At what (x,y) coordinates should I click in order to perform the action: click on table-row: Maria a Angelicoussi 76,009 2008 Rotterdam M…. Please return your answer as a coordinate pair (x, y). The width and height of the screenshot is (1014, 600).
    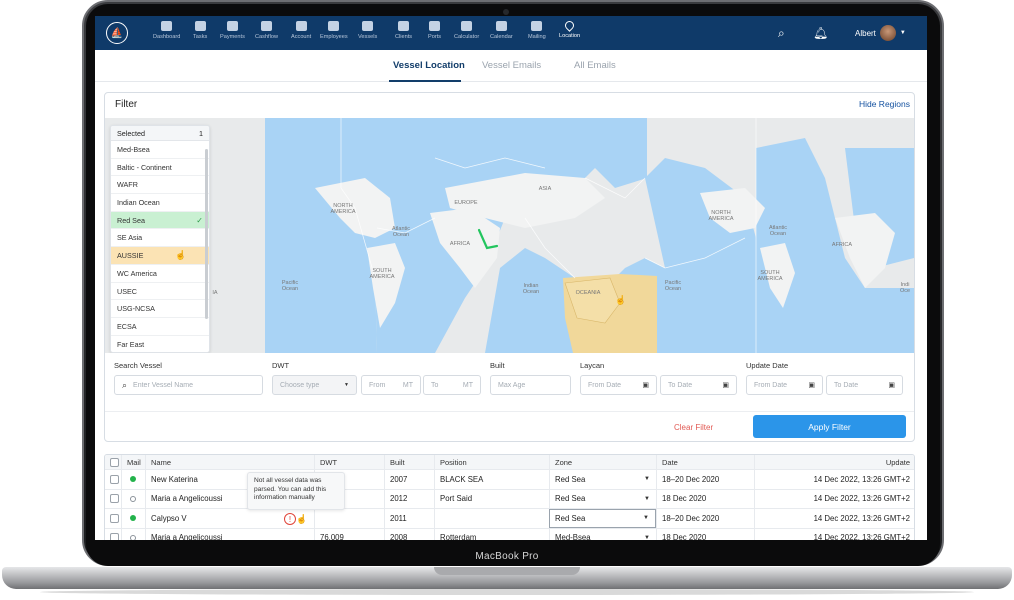
    Looking at the image, I should click on (509, 534).